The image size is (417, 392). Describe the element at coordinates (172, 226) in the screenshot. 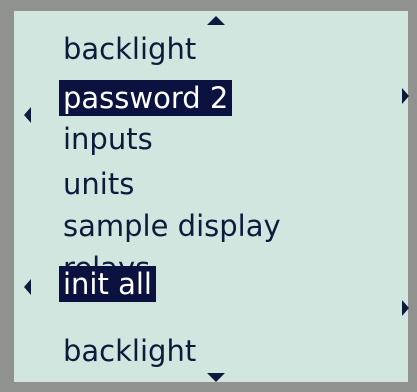

I see `menu-item-sample-display: sample display` at that location.